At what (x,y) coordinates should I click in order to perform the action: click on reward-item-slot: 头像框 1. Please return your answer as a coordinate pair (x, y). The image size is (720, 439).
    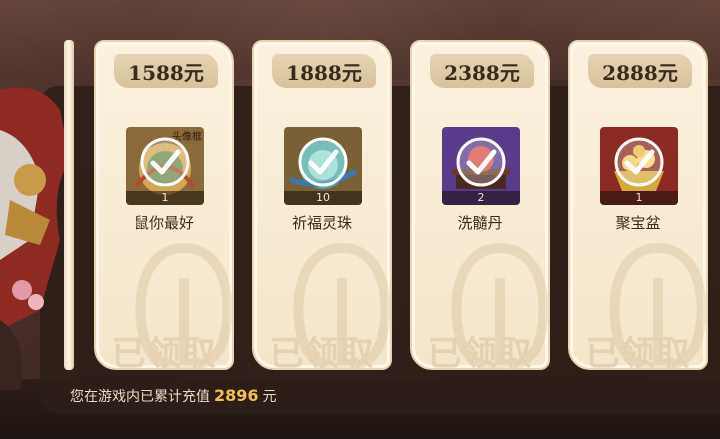
    Looking at the image, I should click on (165, 166).